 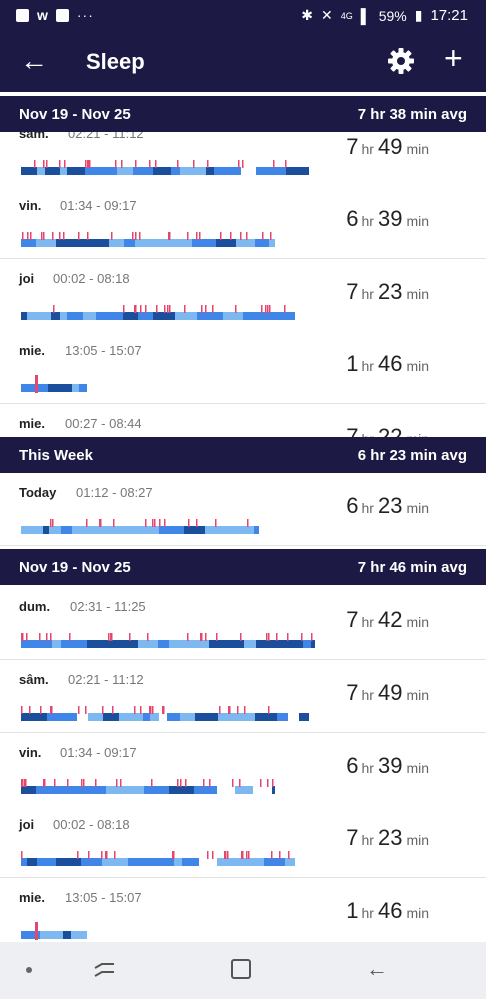 I want to click on dot-icon, so click(x=29, y=970).